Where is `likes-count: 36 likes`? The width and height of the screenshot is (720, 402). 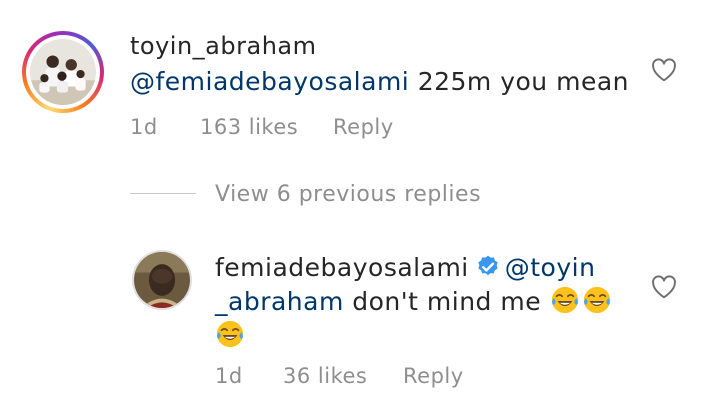
likes-count: 36 likes is located at coordinates (325, 376).